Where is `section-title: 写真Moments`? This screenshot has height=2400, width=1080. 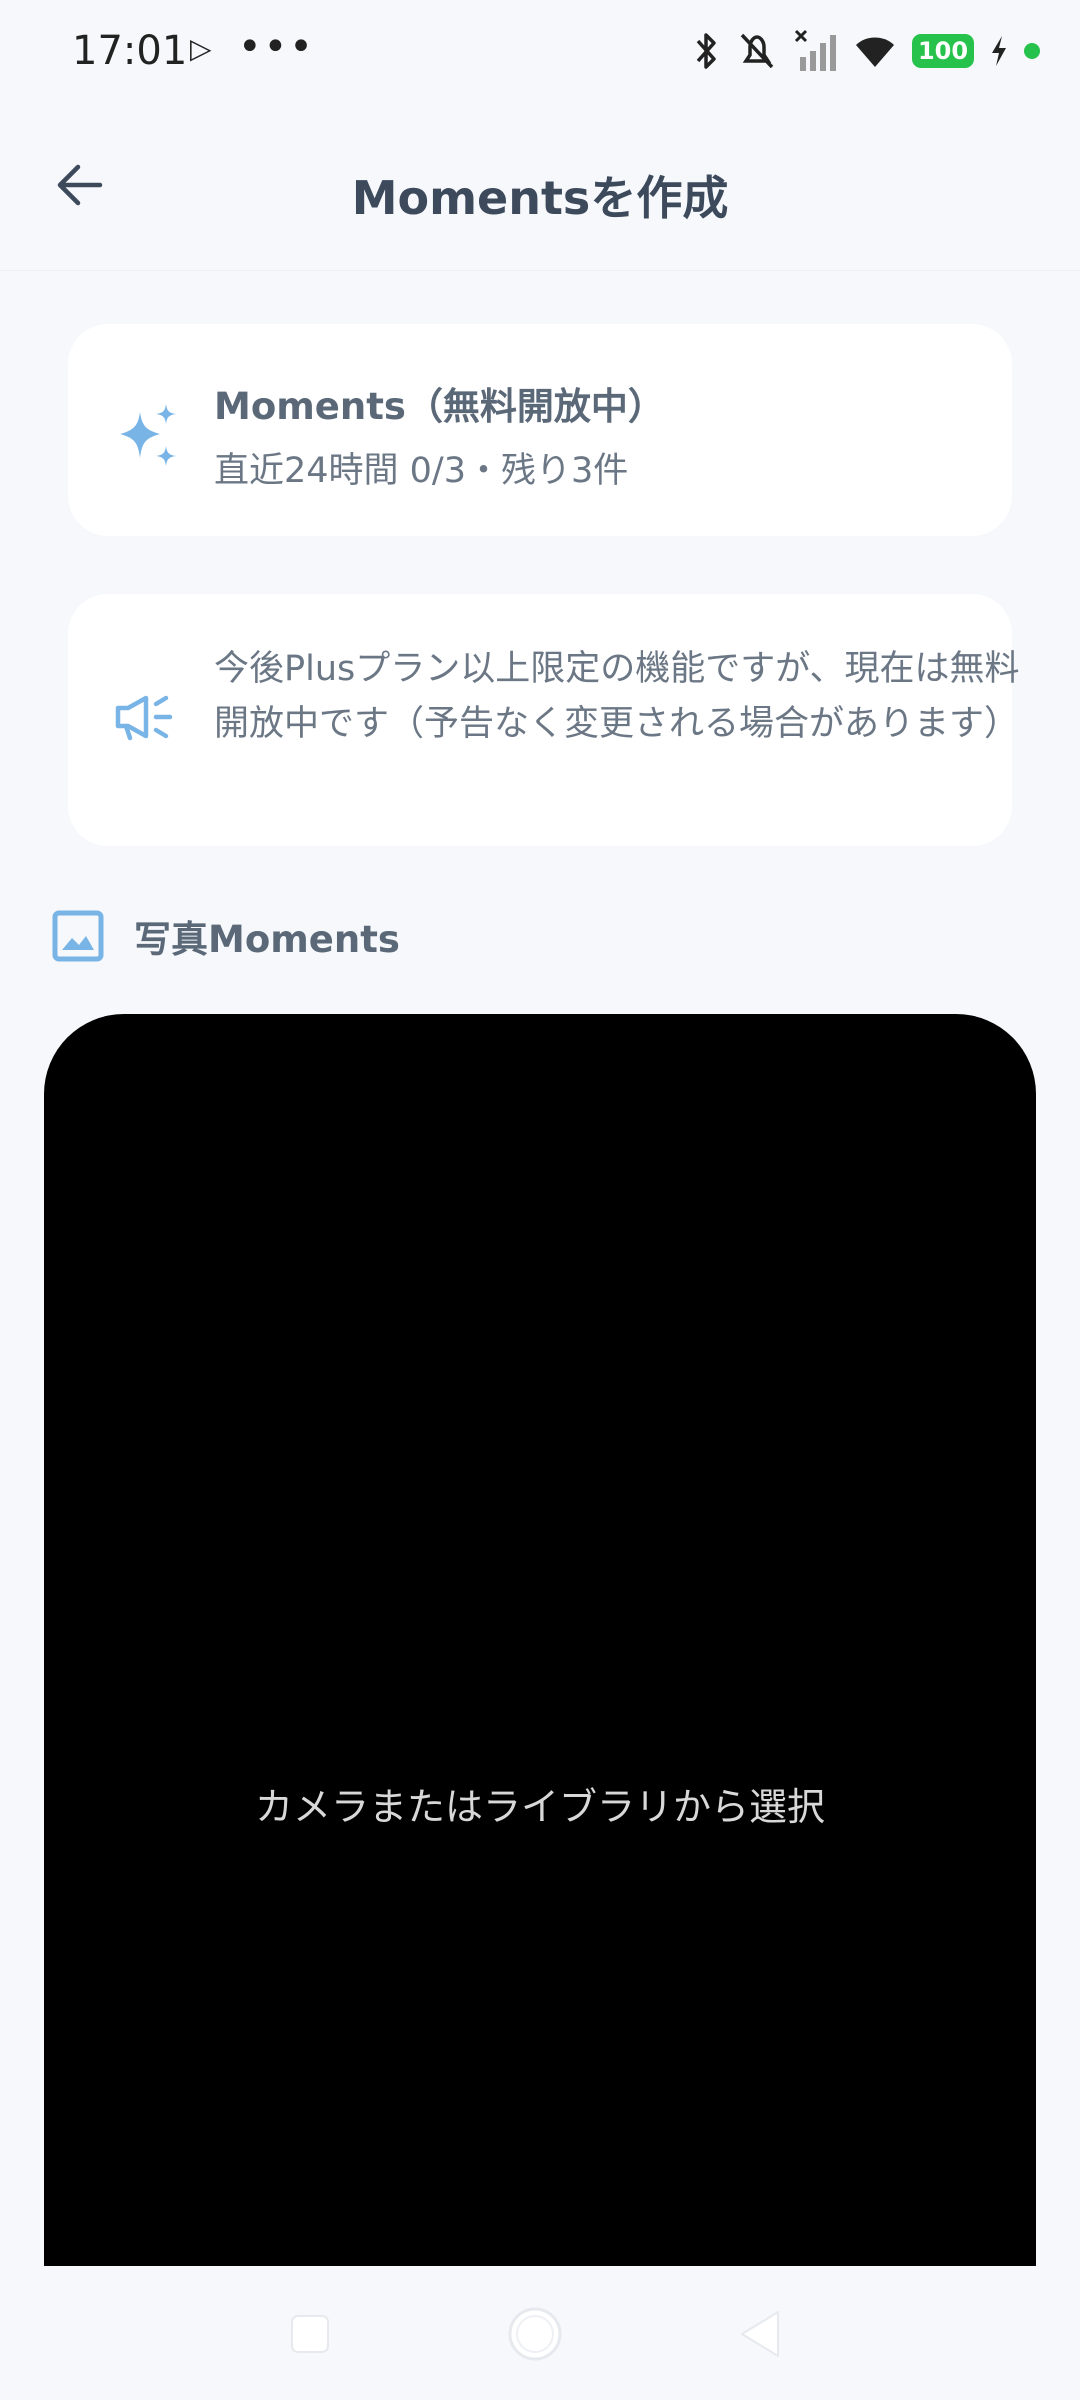 section-title: 写真Moments is located at coordinates (267, 939).